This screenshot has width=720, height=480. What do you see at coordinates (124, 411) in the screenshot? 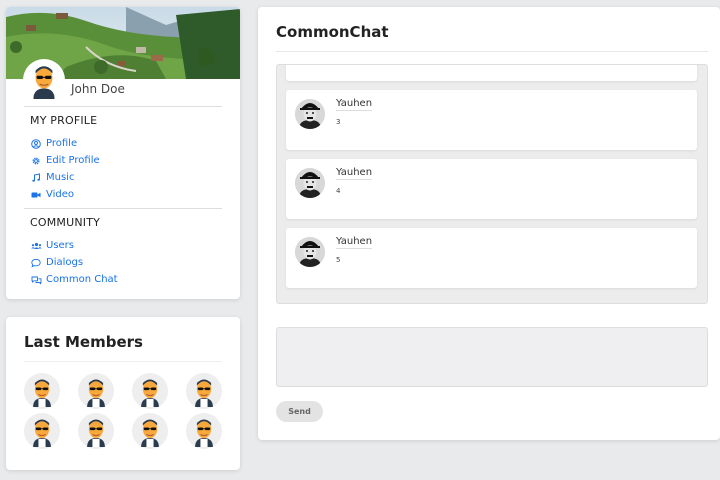
I see `member-grid` at bounding box center [124, 411].